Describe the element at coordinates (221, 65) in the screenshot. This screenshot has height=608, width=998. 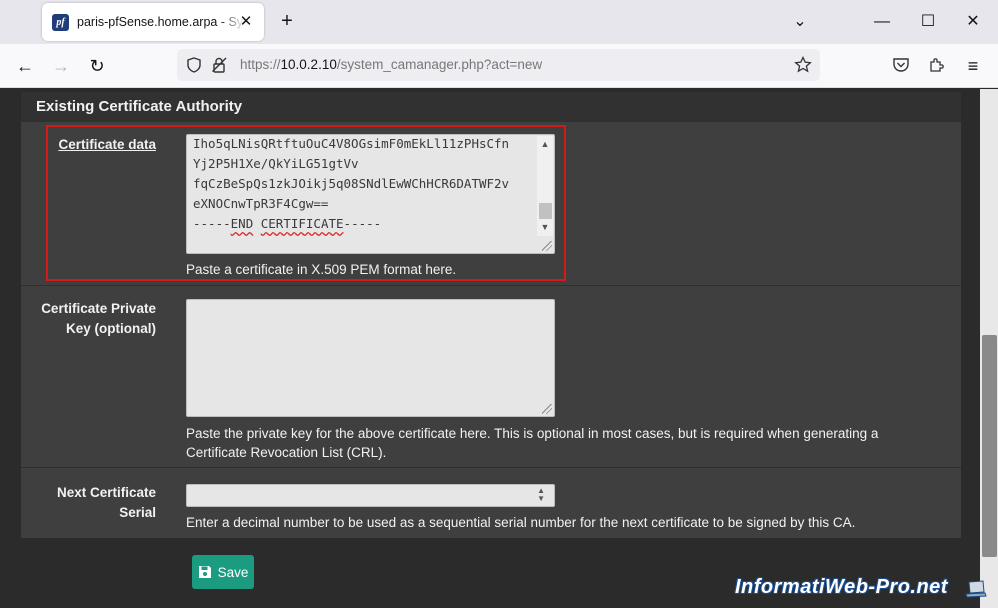
I see `insecure-lock-icon` at that location.